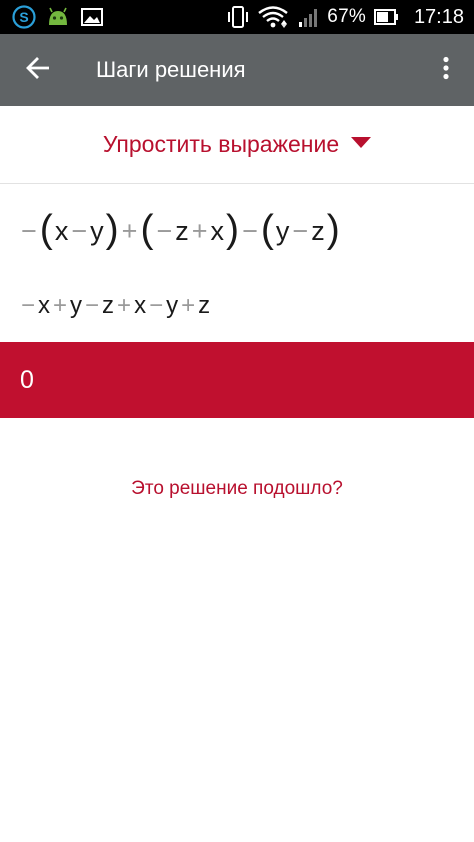  What do you see at coordinates (27, 379) in the screenshot?
I see `result-value: 0` at bounding box center [27, 379].